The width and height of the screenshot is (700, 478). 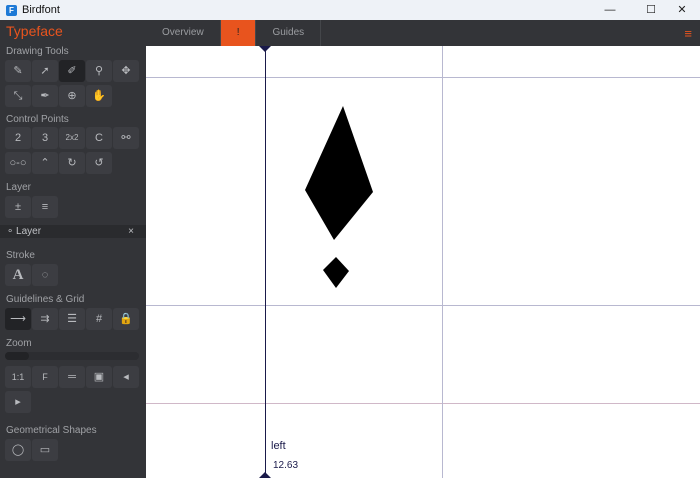 What do you see at coordinates (72, 138) in the screenshot?
I see `double-points-icon: 2x2` at bounding box center [72, 138].